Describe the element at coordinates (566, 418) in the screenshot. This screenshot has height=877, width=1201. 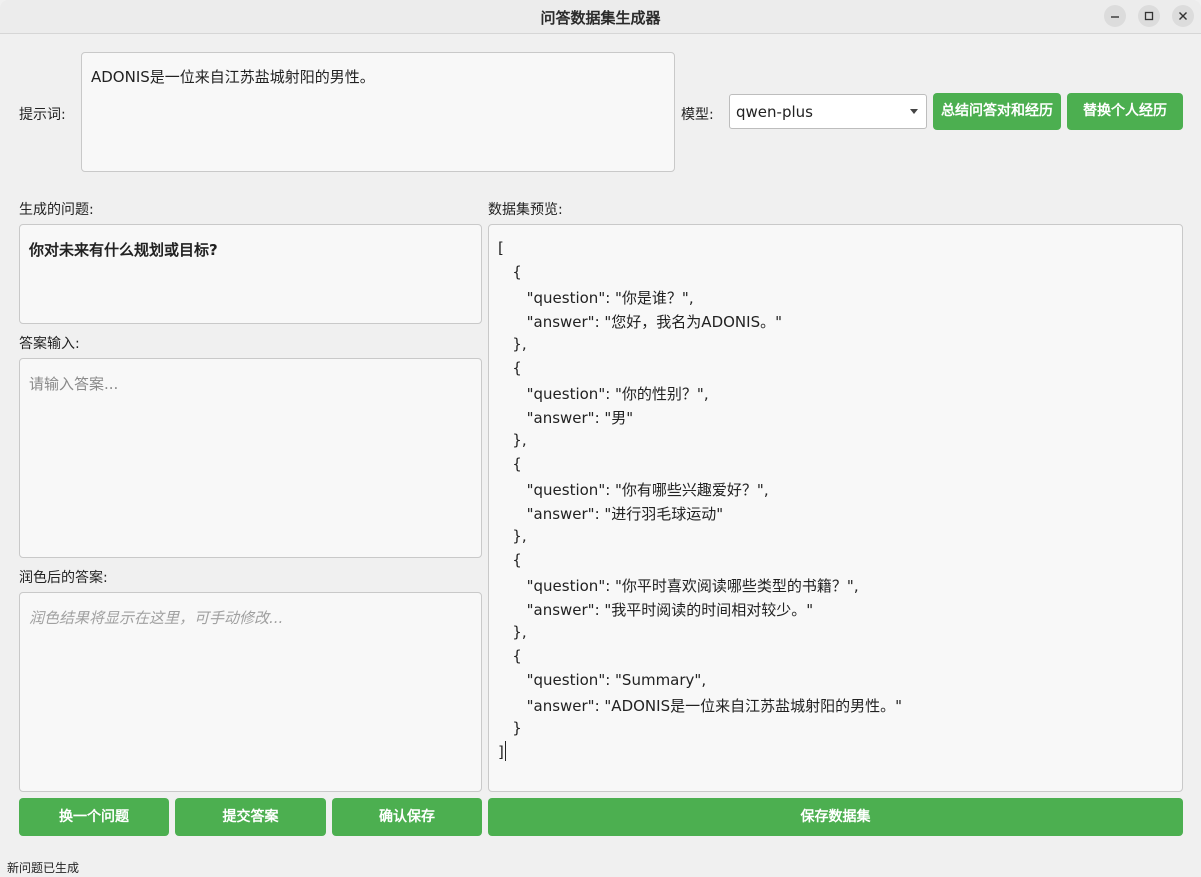
I see `json-line: "answer": "男"` at that location.